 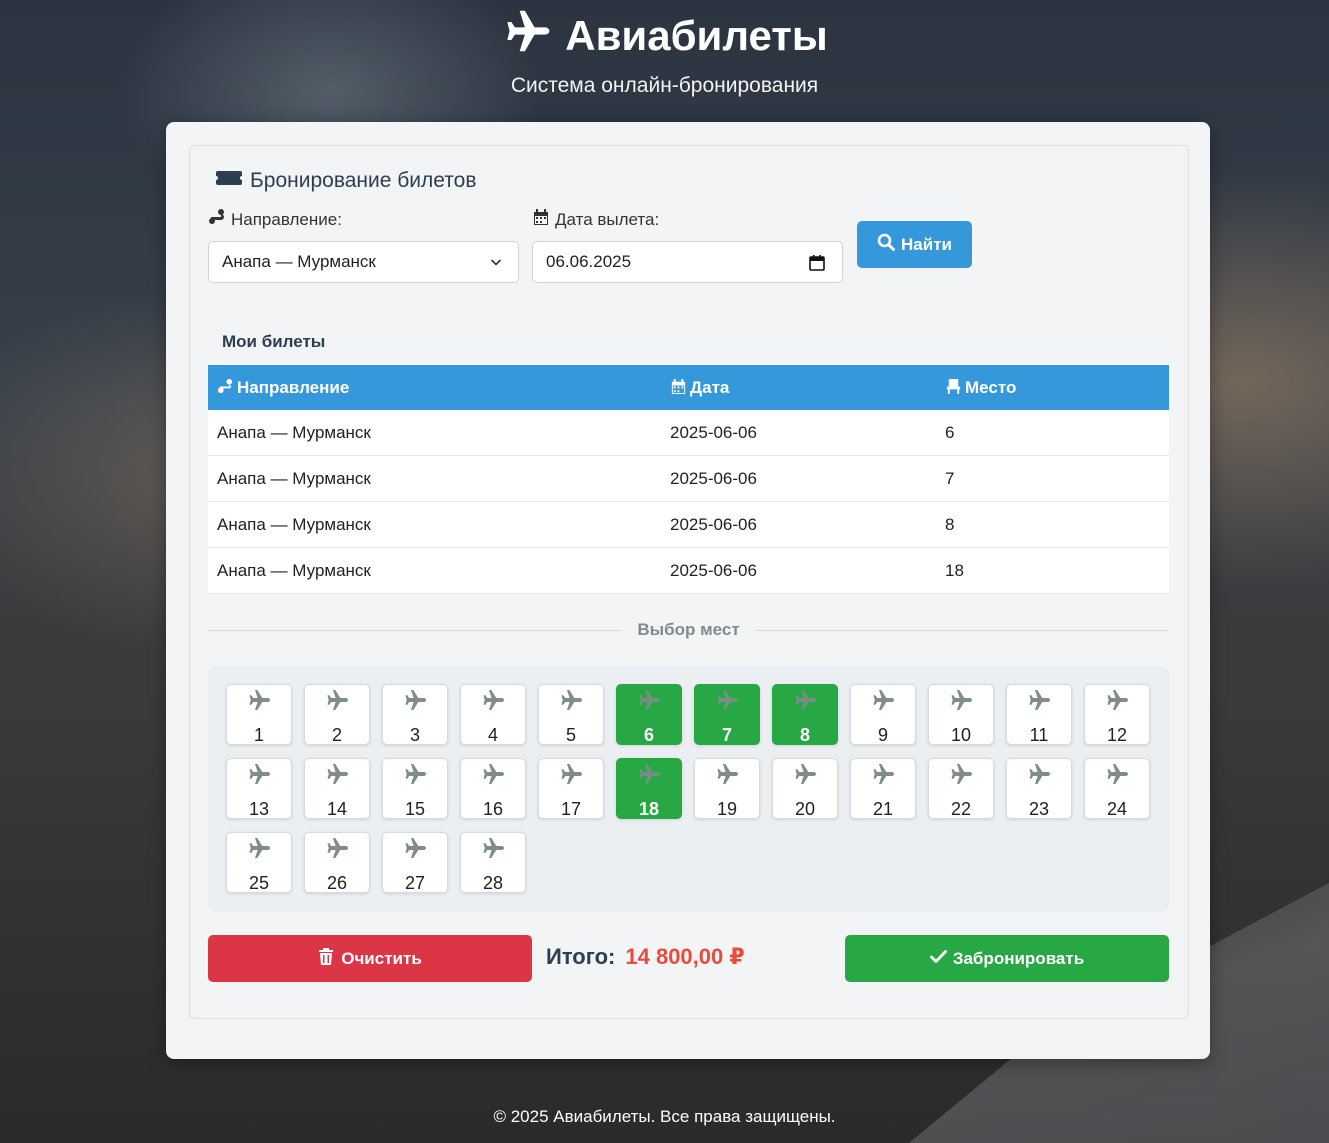 I want to click on total-label: Итого:, so click(x=581, y=956).